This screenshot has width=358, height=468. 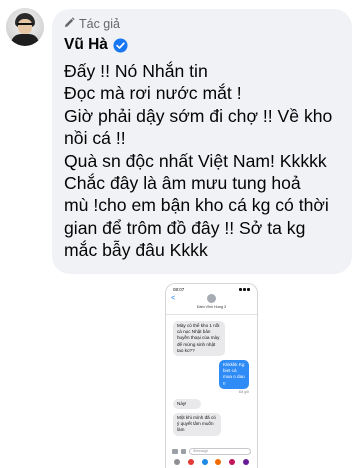 What do you see at coordinates (211, 288) in the screenshot?
I see `phone-status-bar: 08:07` at bounding box center [211, 288].